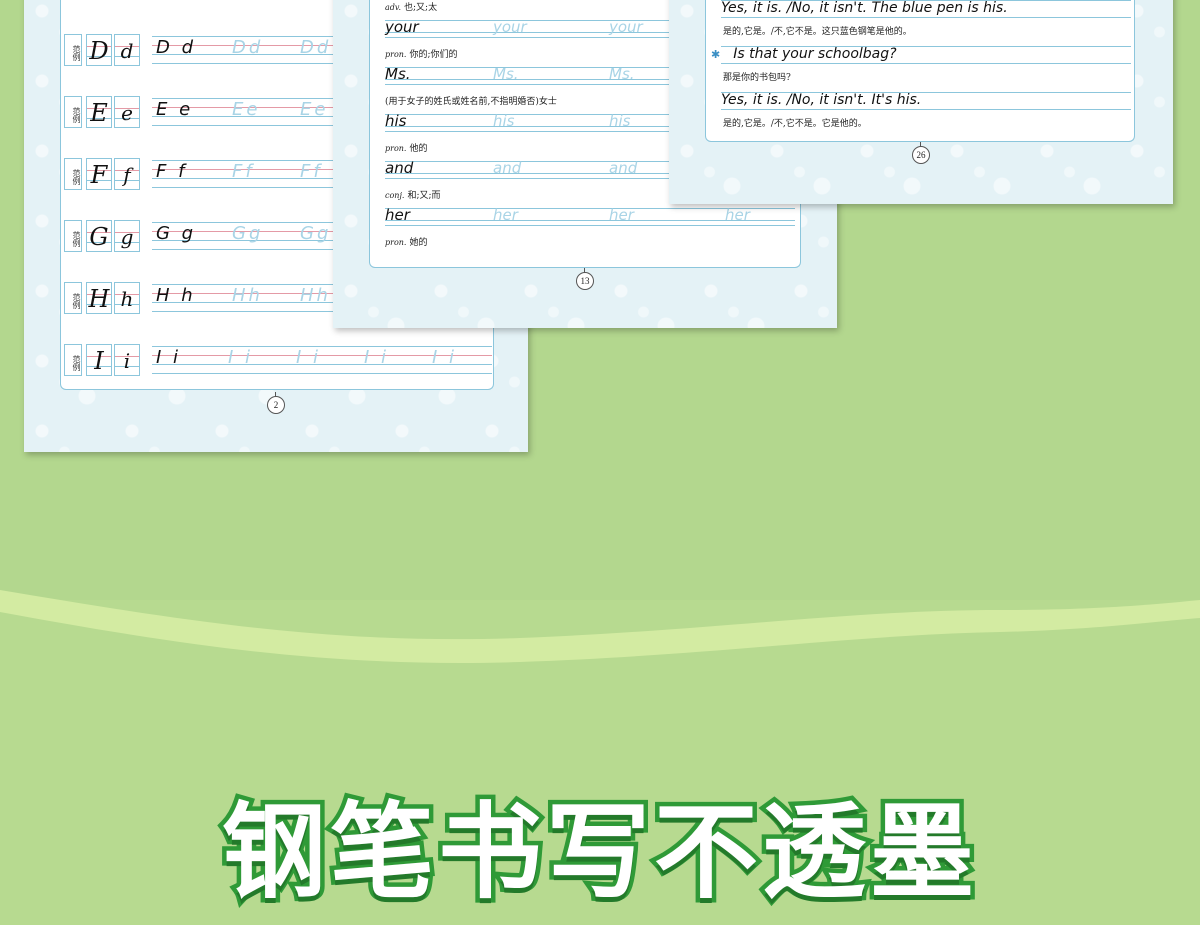 The image size is (1200, 925). Describe the element at coordinates (402, 27) in the screenshot. I see `model-word: your` at that location.